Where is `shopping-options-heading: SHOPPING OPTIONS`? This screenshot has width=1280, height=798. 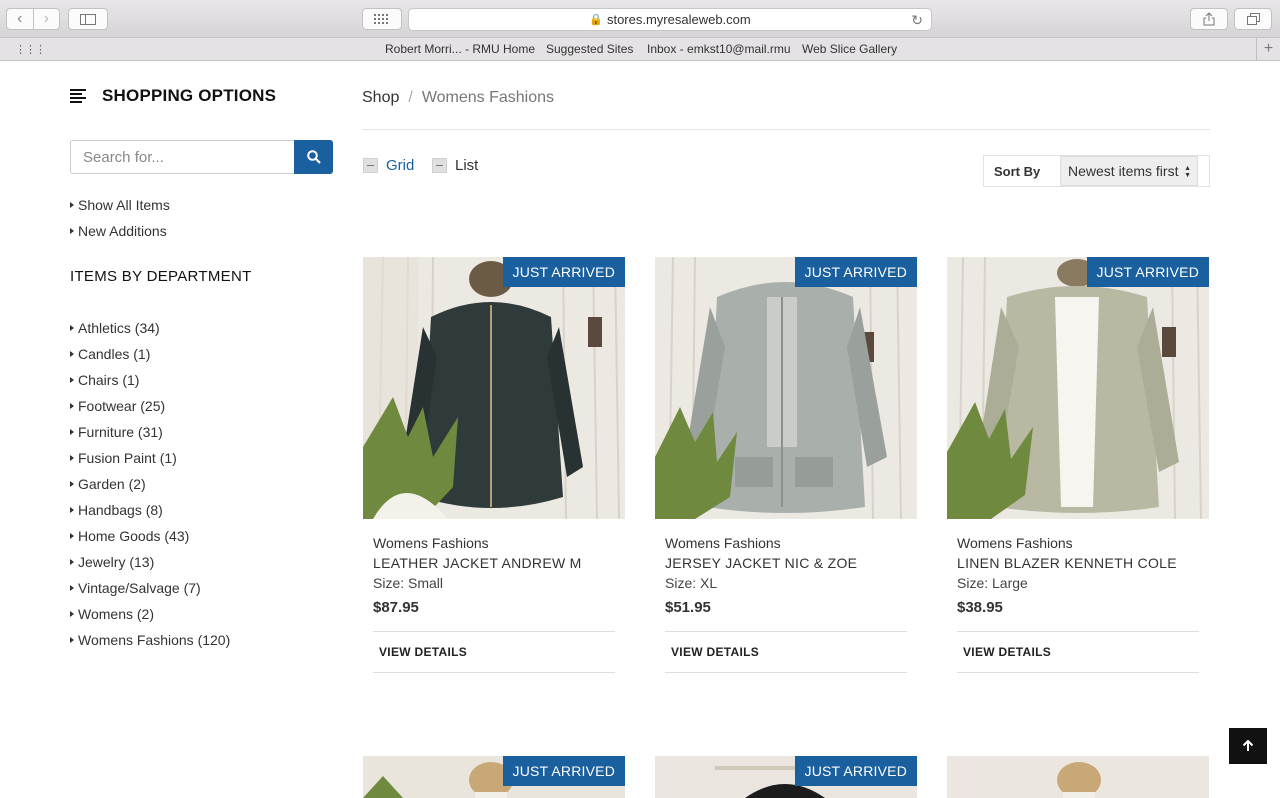
shopping-options-heading: SHOPPING OPTIONS is located at coordinates (173, 96).